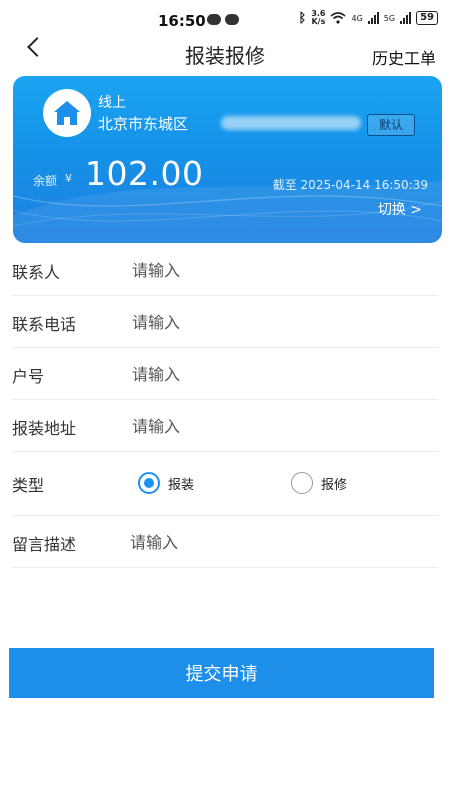 This screenshot has height=800, width=450. I want to click on type-option-repair: 报修, so click(334, 485).